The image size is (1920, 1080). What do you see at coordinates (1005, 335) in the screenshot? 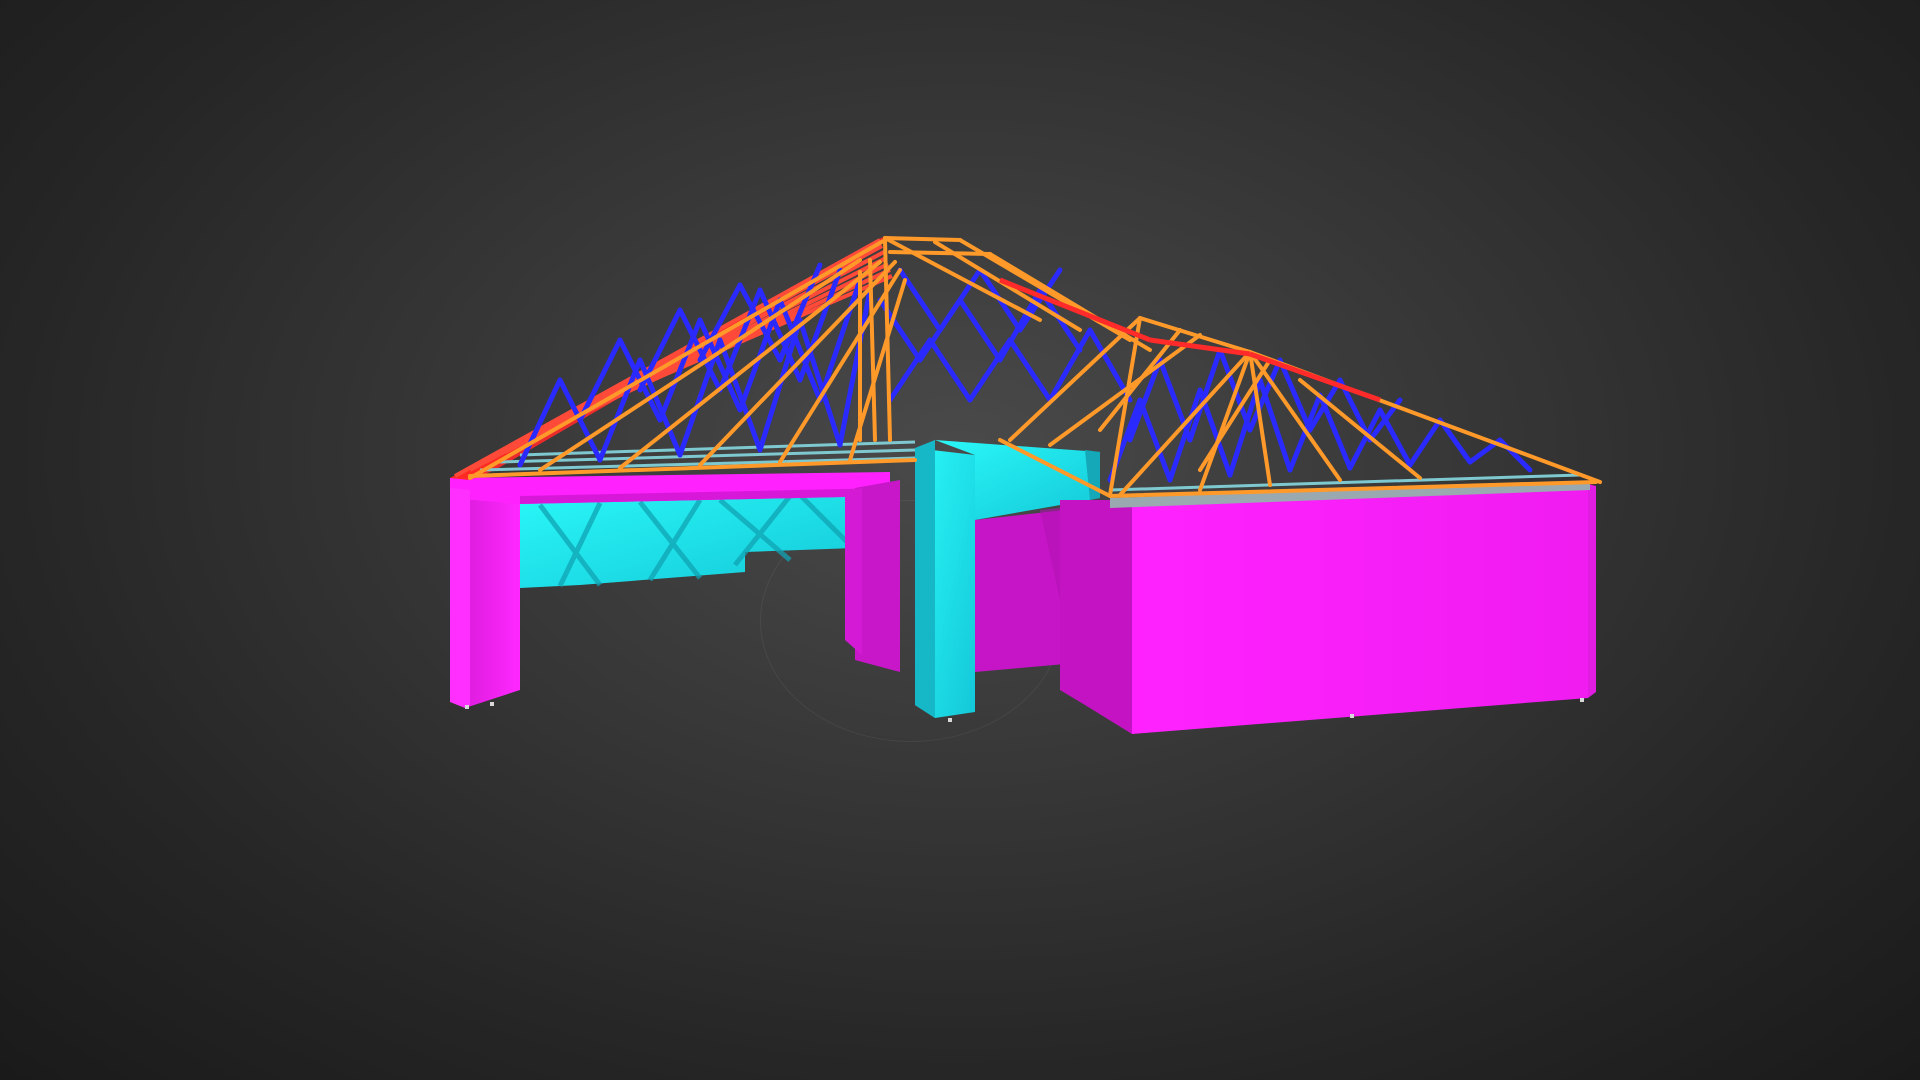
I see `truss-webs-center` at bounding box center [1005, 335].